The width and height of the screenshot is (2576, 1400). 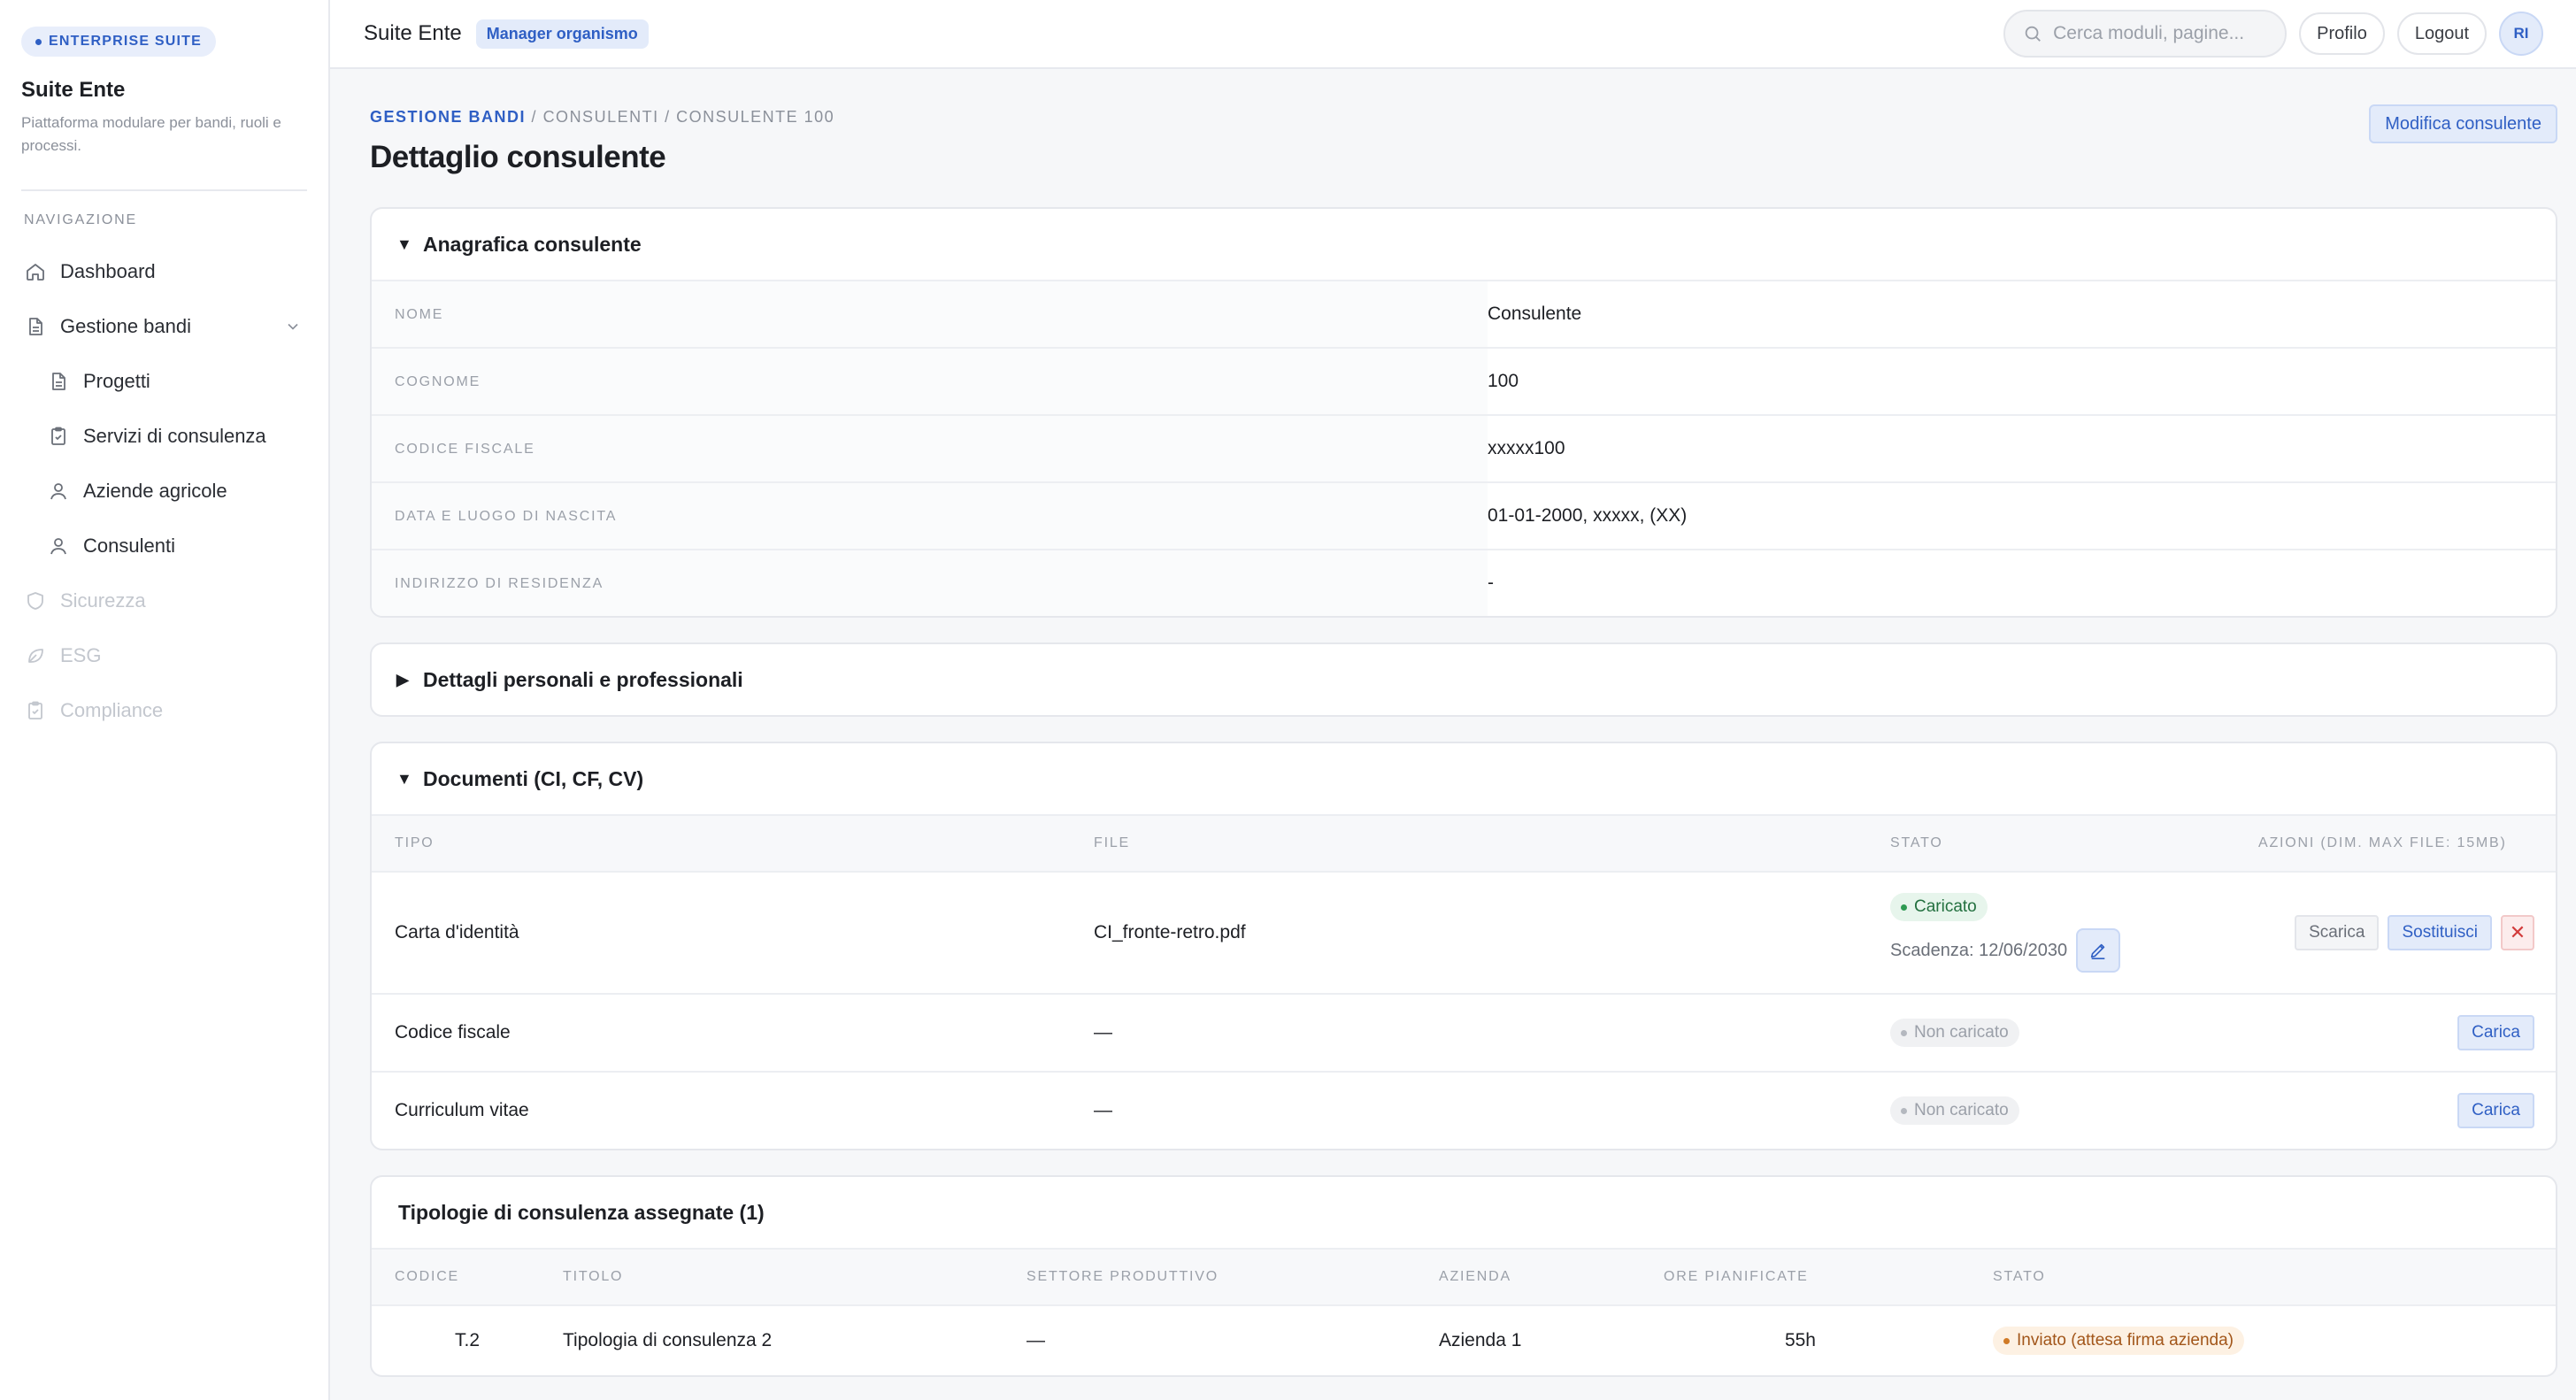 What do you see at coordinates (293, 326) in the screenshot?
I see `chevron-down-icon` at bounding box center [293, 326].